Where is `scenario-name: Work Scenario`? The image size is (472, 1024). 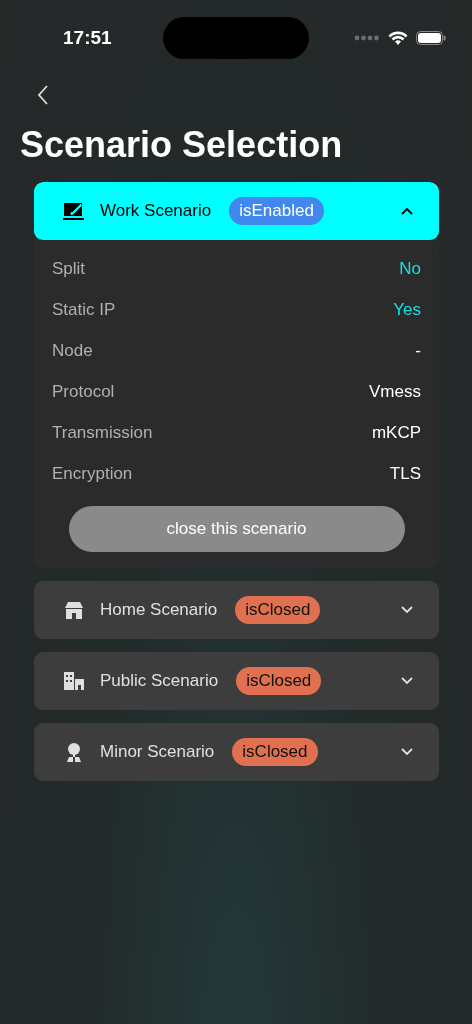 scenario-name: Work Scenario is located at coordinates (156, 211).